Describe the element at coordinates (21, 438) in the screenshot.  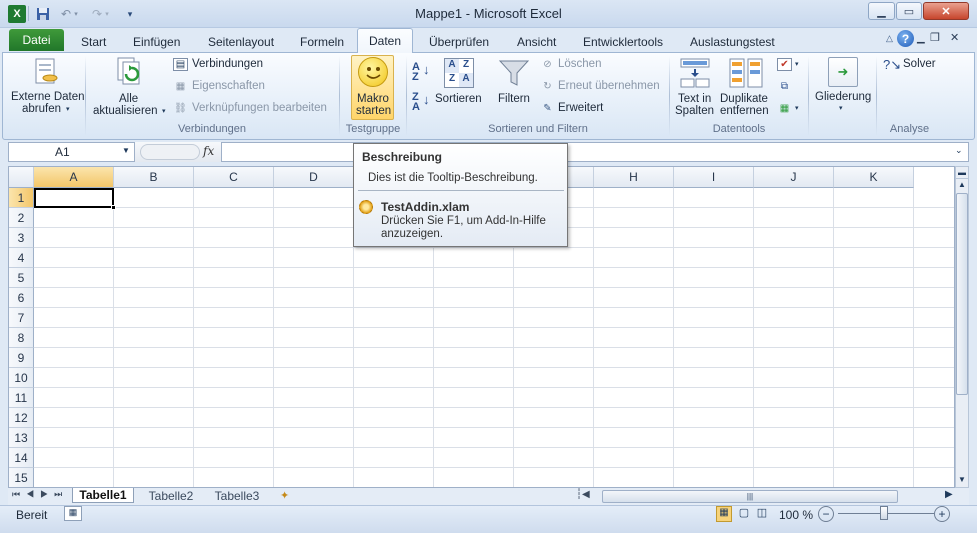
I see `row-header-13: 13` at that location.